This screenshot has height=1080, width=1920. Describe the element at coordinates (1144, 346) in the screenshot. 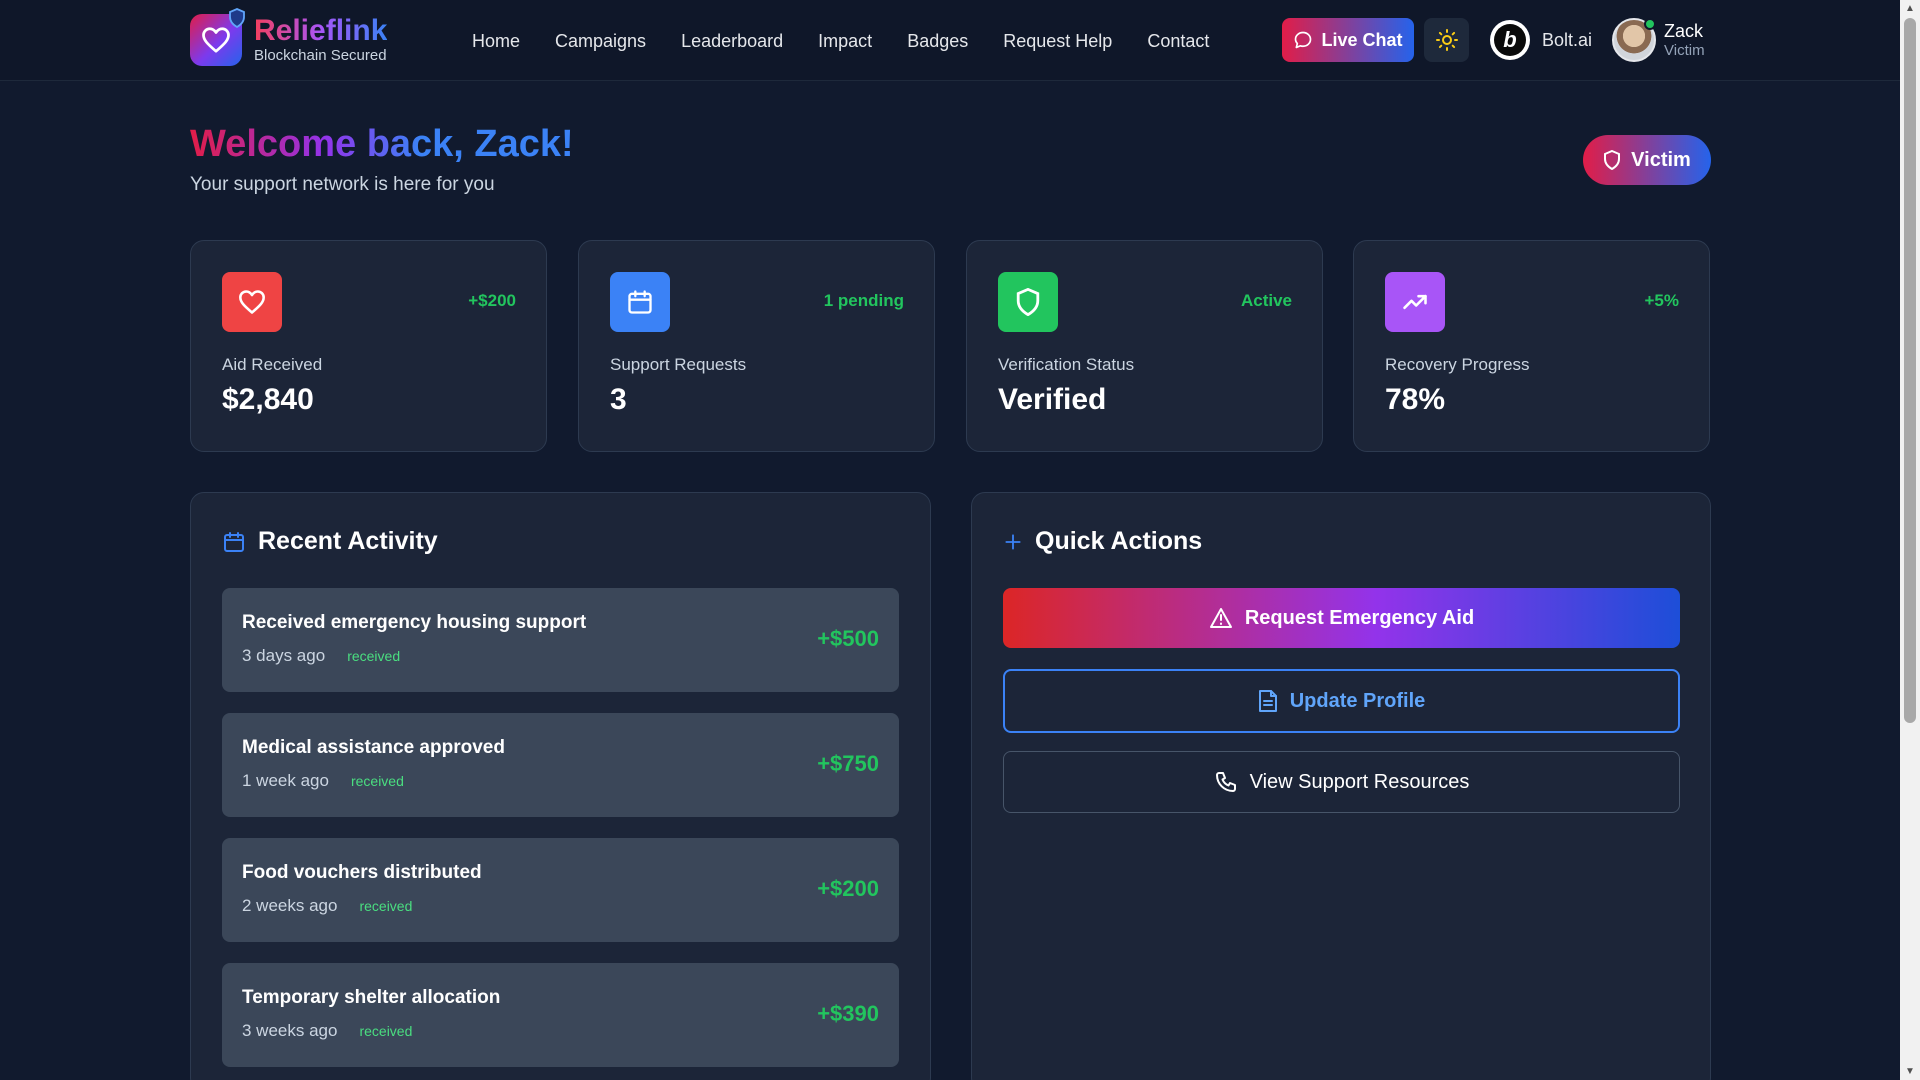

I see `stat-card-verification: Active Verification Status Verified` at that location.